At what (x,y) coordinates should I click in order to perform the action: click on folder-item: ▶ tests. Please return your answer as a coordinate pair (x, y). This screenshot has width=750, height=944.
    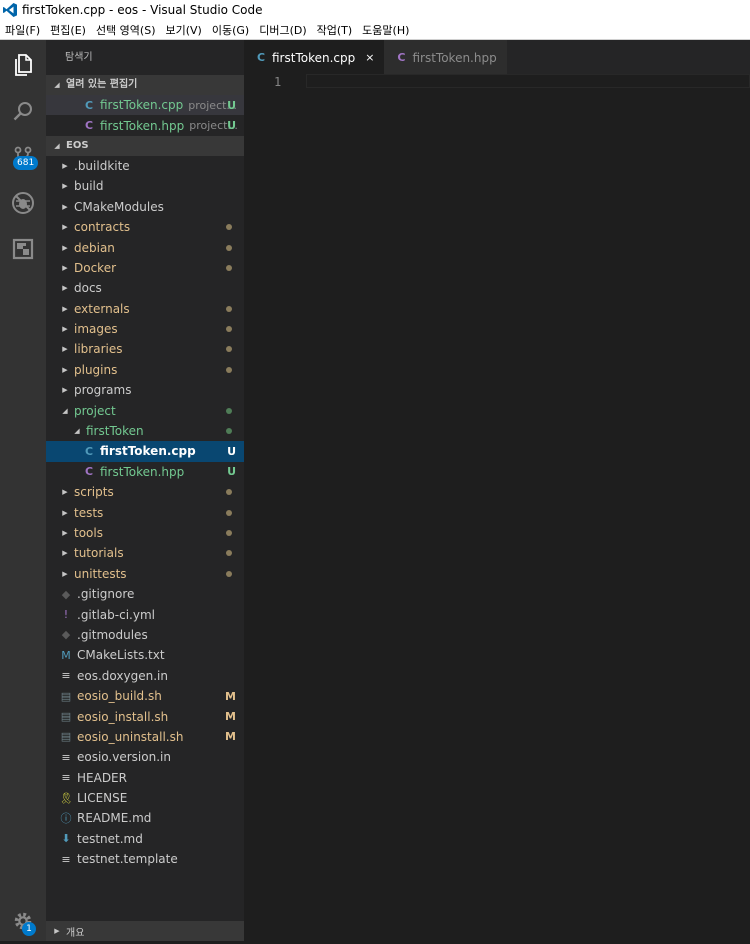
    Looking at the image, I should click on (145, 512).